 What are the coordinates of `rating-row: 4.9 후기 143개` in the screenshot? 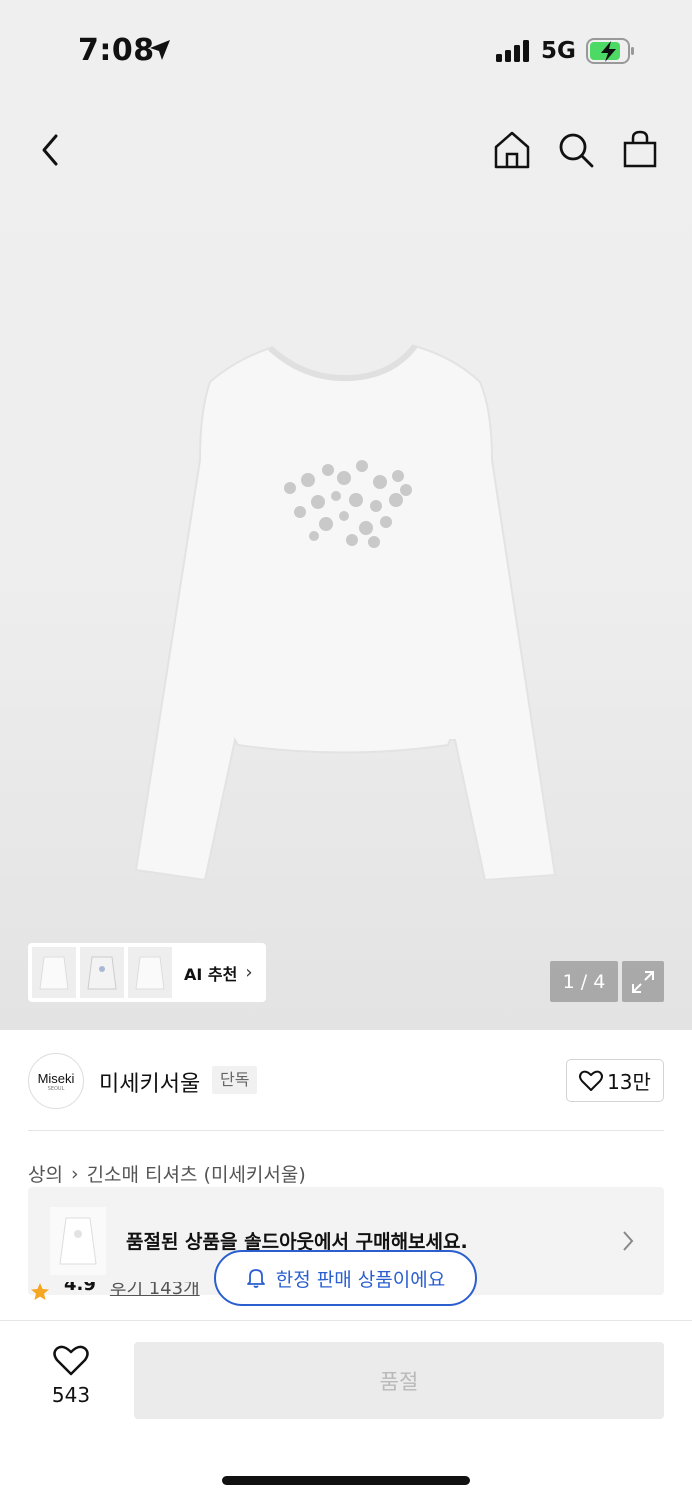 It's located at (115, 1292).